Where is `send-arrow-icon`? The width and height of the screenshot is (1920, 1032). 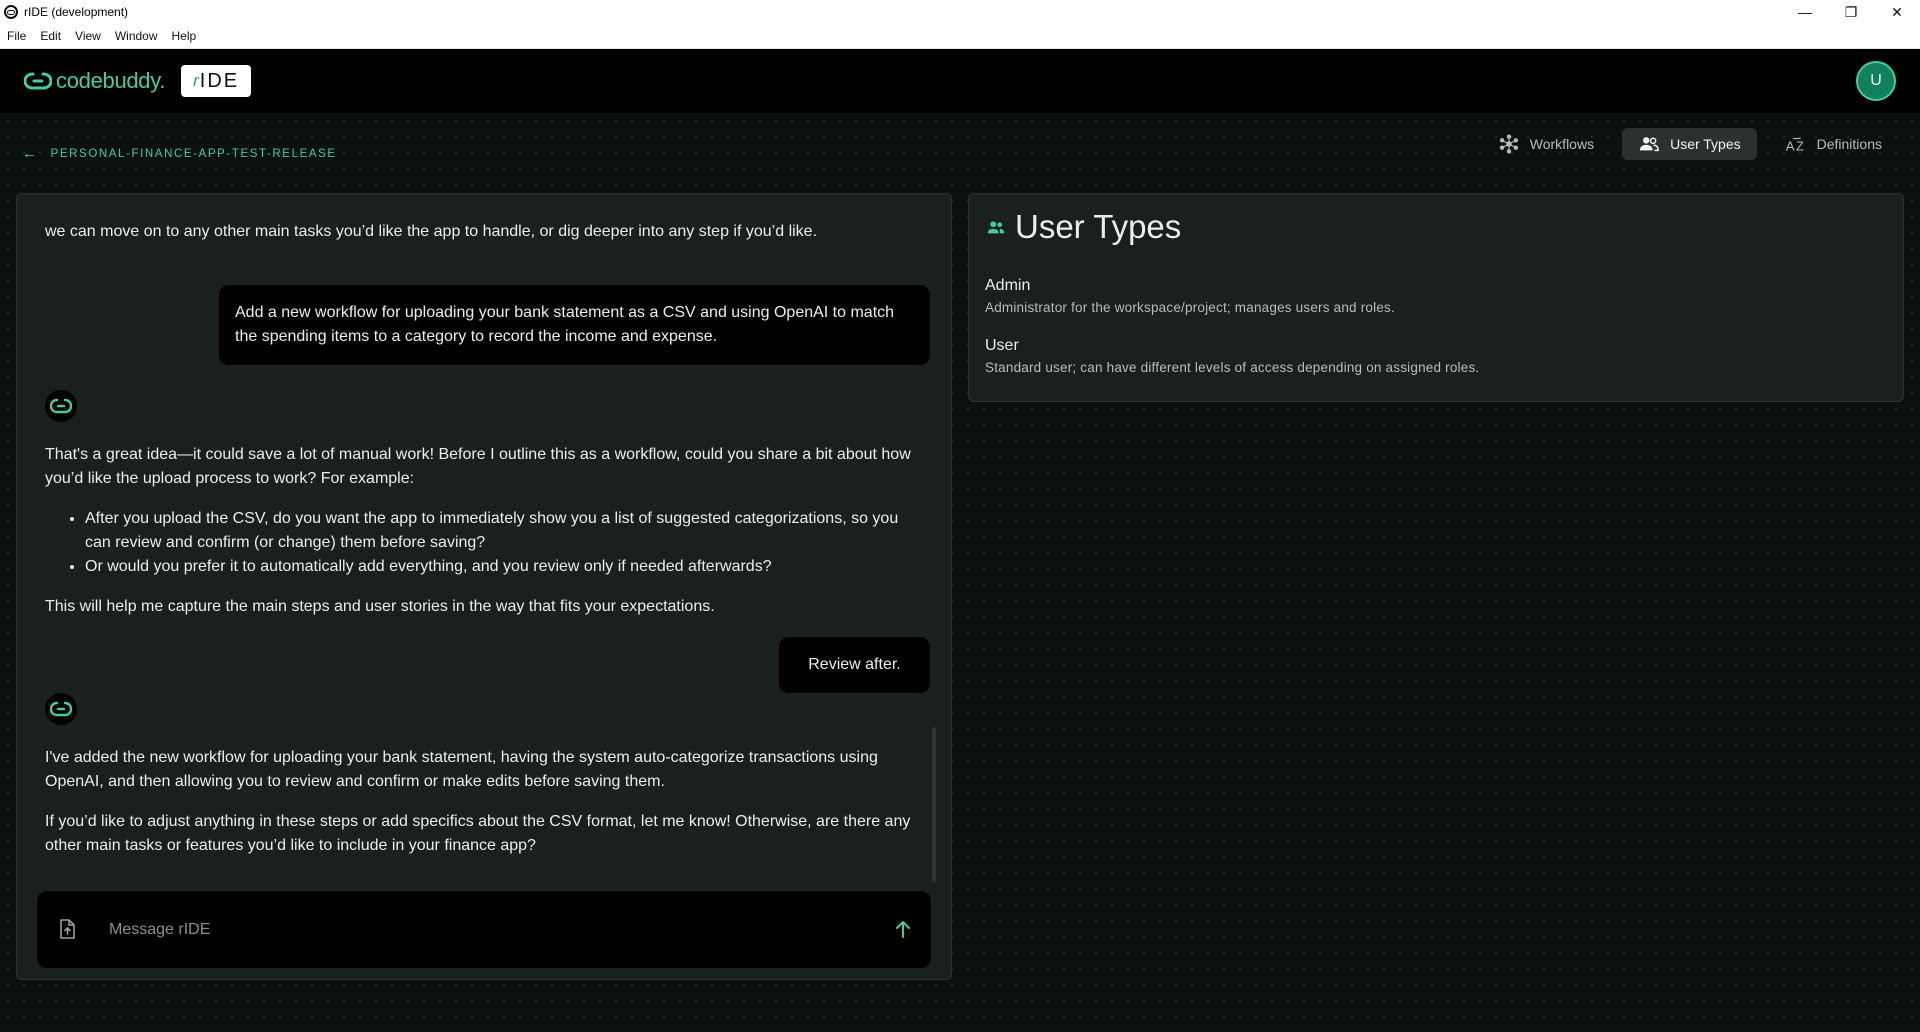 send-arrow-icon is located at coordinates (903, 929).